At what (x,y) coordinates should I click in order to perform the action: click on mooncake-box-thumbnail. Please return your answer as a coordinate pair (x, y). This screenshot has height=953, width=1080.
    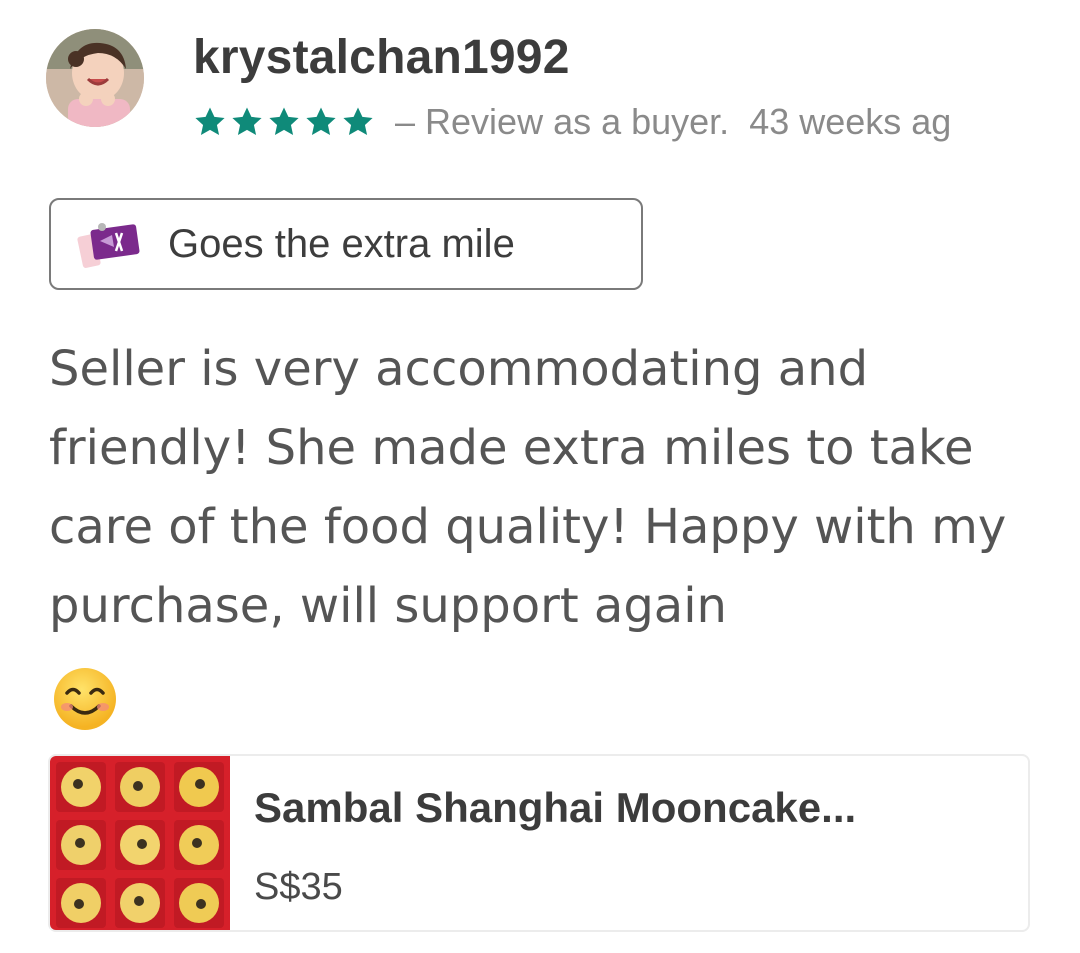
    Looking at the image, I should click on (140, 843).